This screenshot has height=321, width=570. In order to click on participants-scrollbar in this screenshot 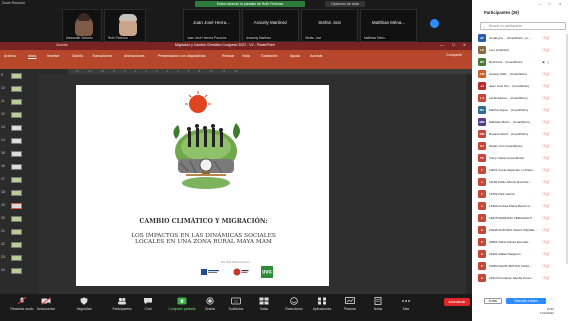, I will do `click(567, 149)`.